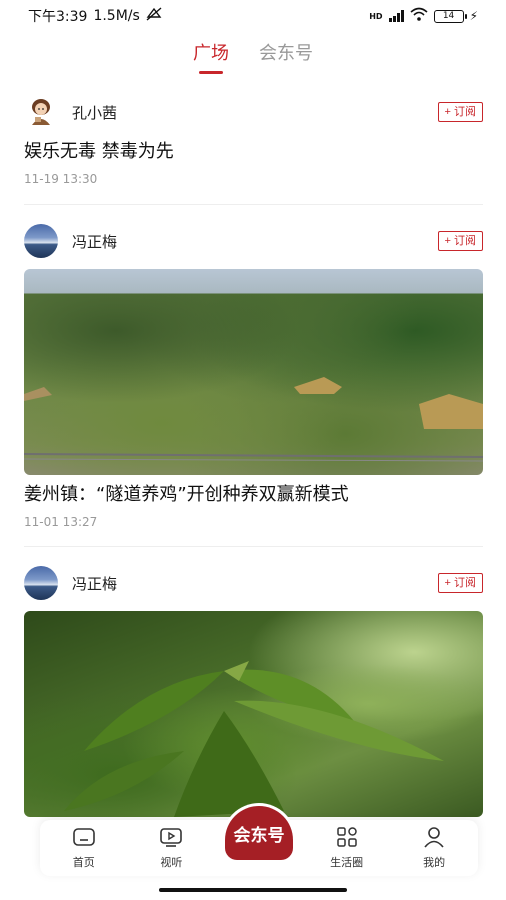 The image size is (506, 900). I want to click on wifi-icon, so click(419, 16).